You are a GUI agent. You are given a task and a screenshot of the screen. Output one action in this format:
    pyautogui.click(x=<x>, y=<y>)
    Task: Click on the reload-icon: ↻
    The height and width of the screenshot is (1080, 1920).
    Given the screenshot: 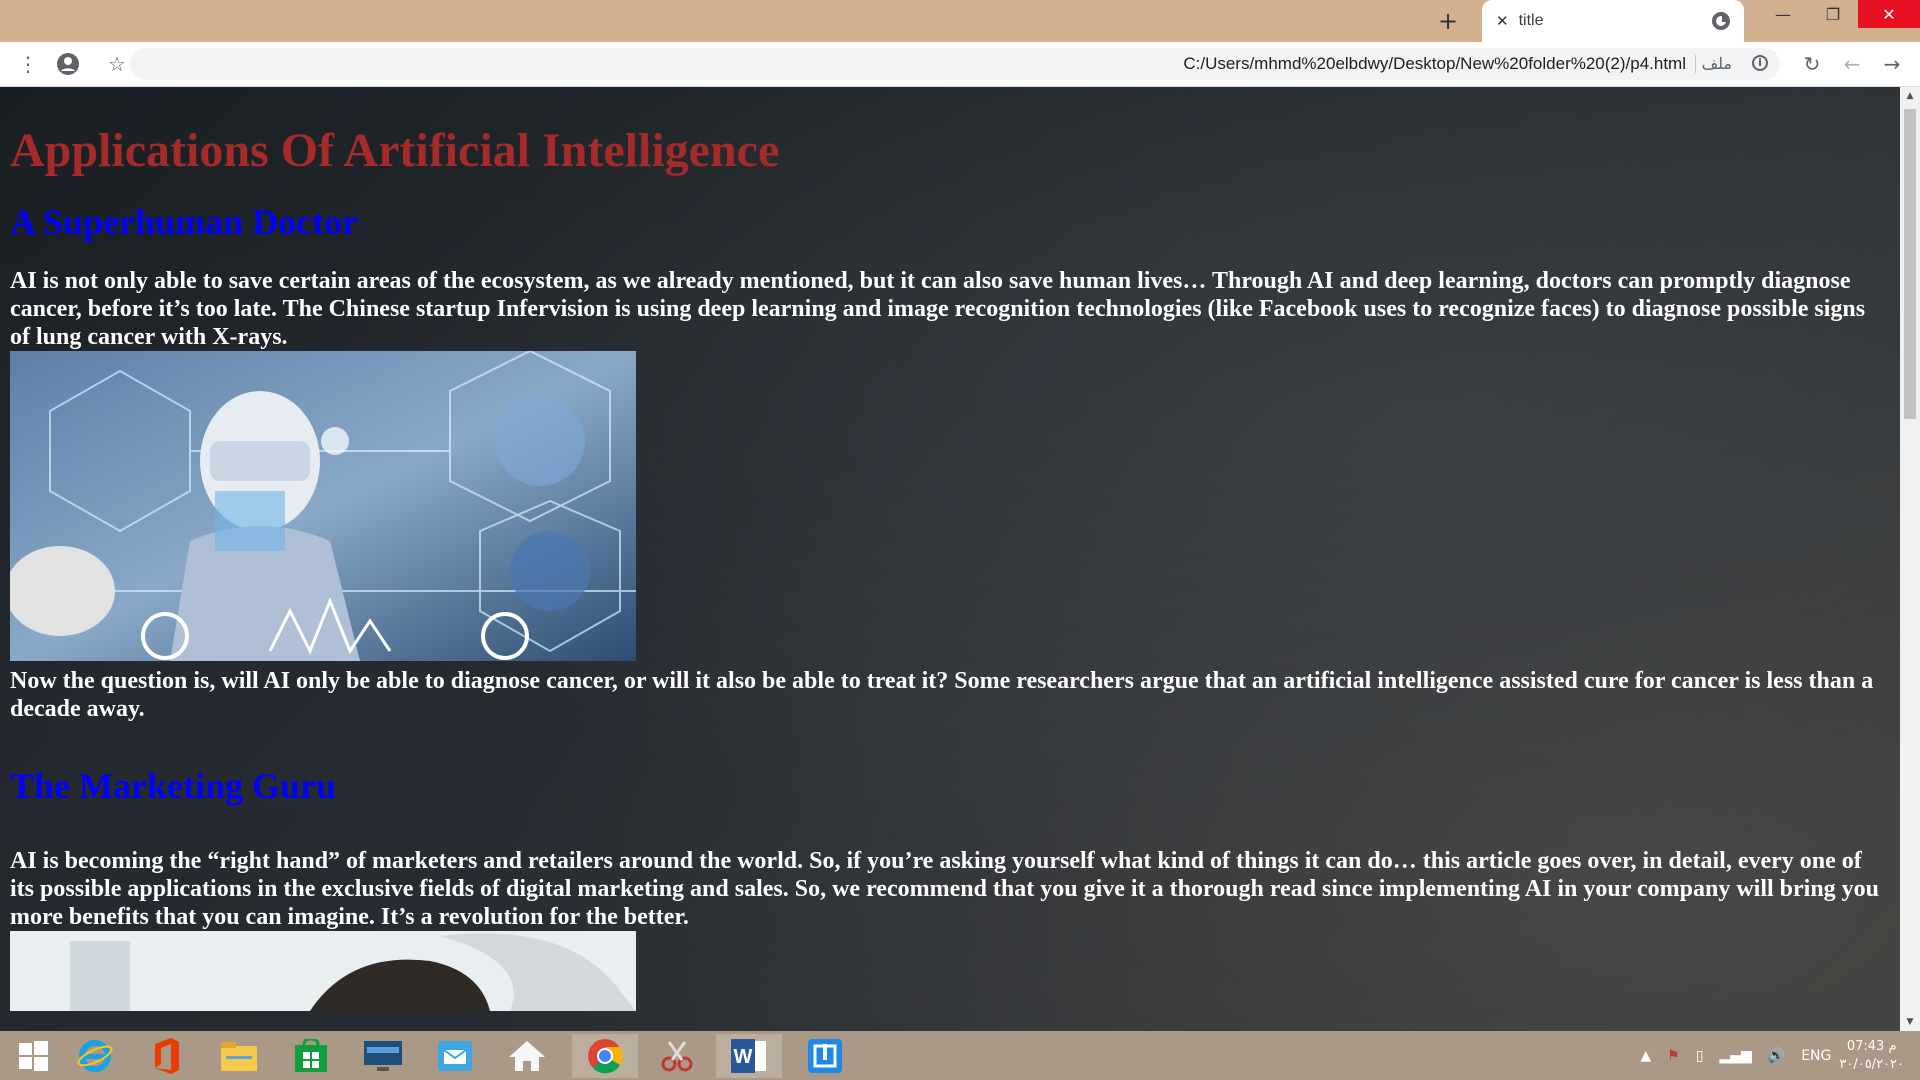 What is the action you would take?
    pyautogui.click(x=1812, y=64)
    